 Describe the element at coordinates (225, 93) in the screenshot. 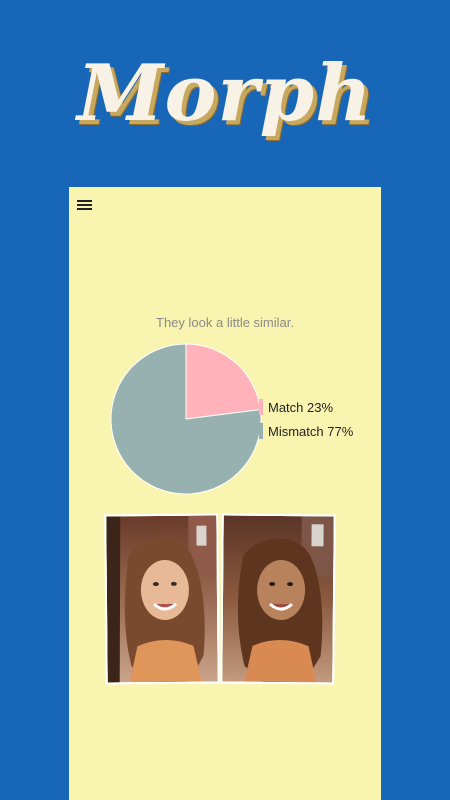

I see `app-title: Morph` at that location.